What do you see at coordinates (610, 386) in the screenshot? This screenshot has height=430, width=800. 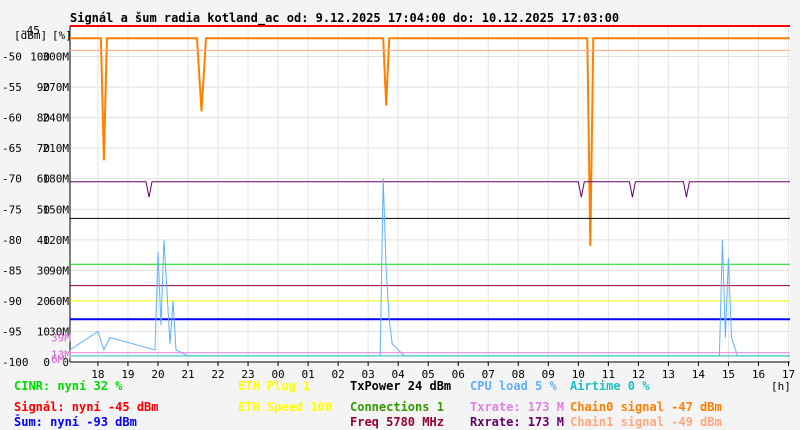 I see `legend-entry: Airtime 0 %` at bounding box center [610, 386].